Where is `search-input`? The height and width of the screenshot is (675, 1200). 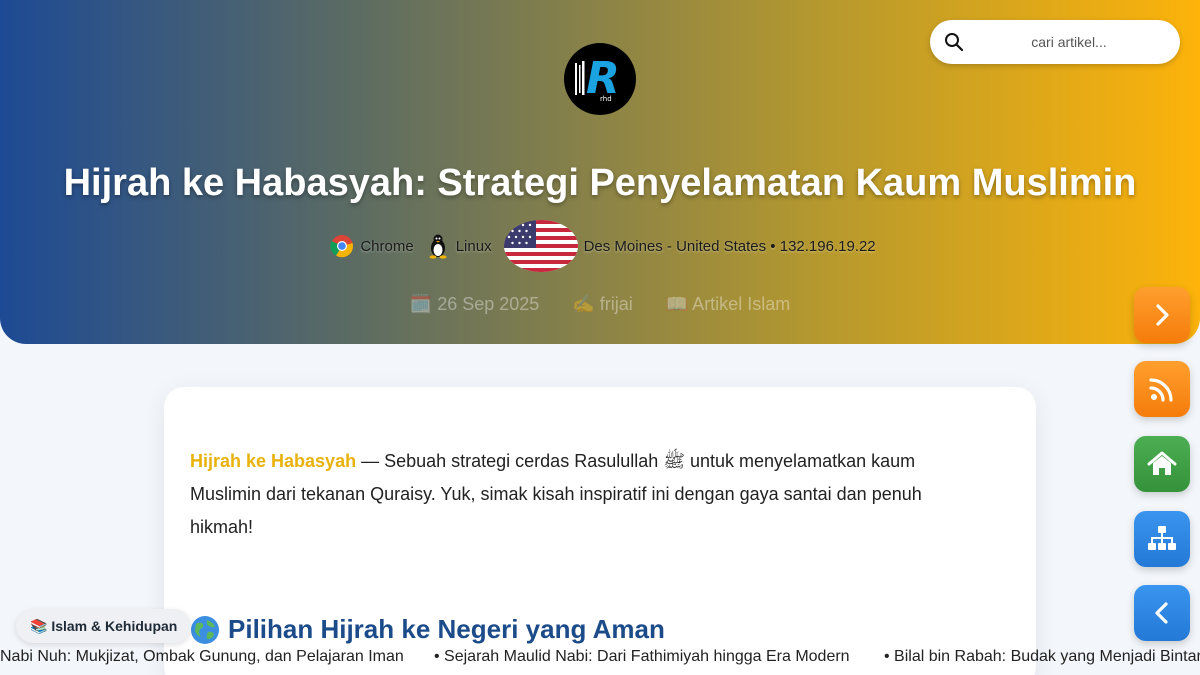
search-input is located at coordinates (1069, 42).